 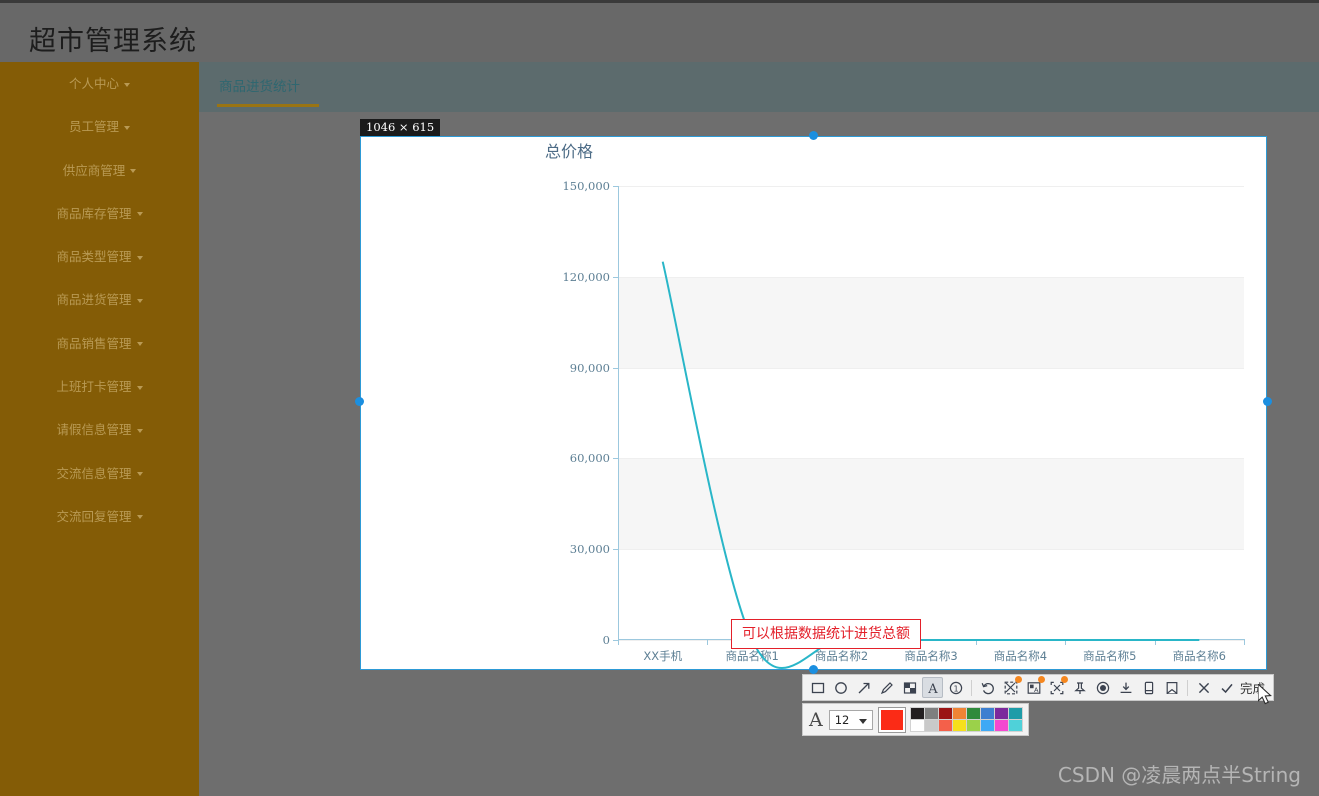 I want to click on y-axis-tick-label: 0, so click(x=606, y=640).